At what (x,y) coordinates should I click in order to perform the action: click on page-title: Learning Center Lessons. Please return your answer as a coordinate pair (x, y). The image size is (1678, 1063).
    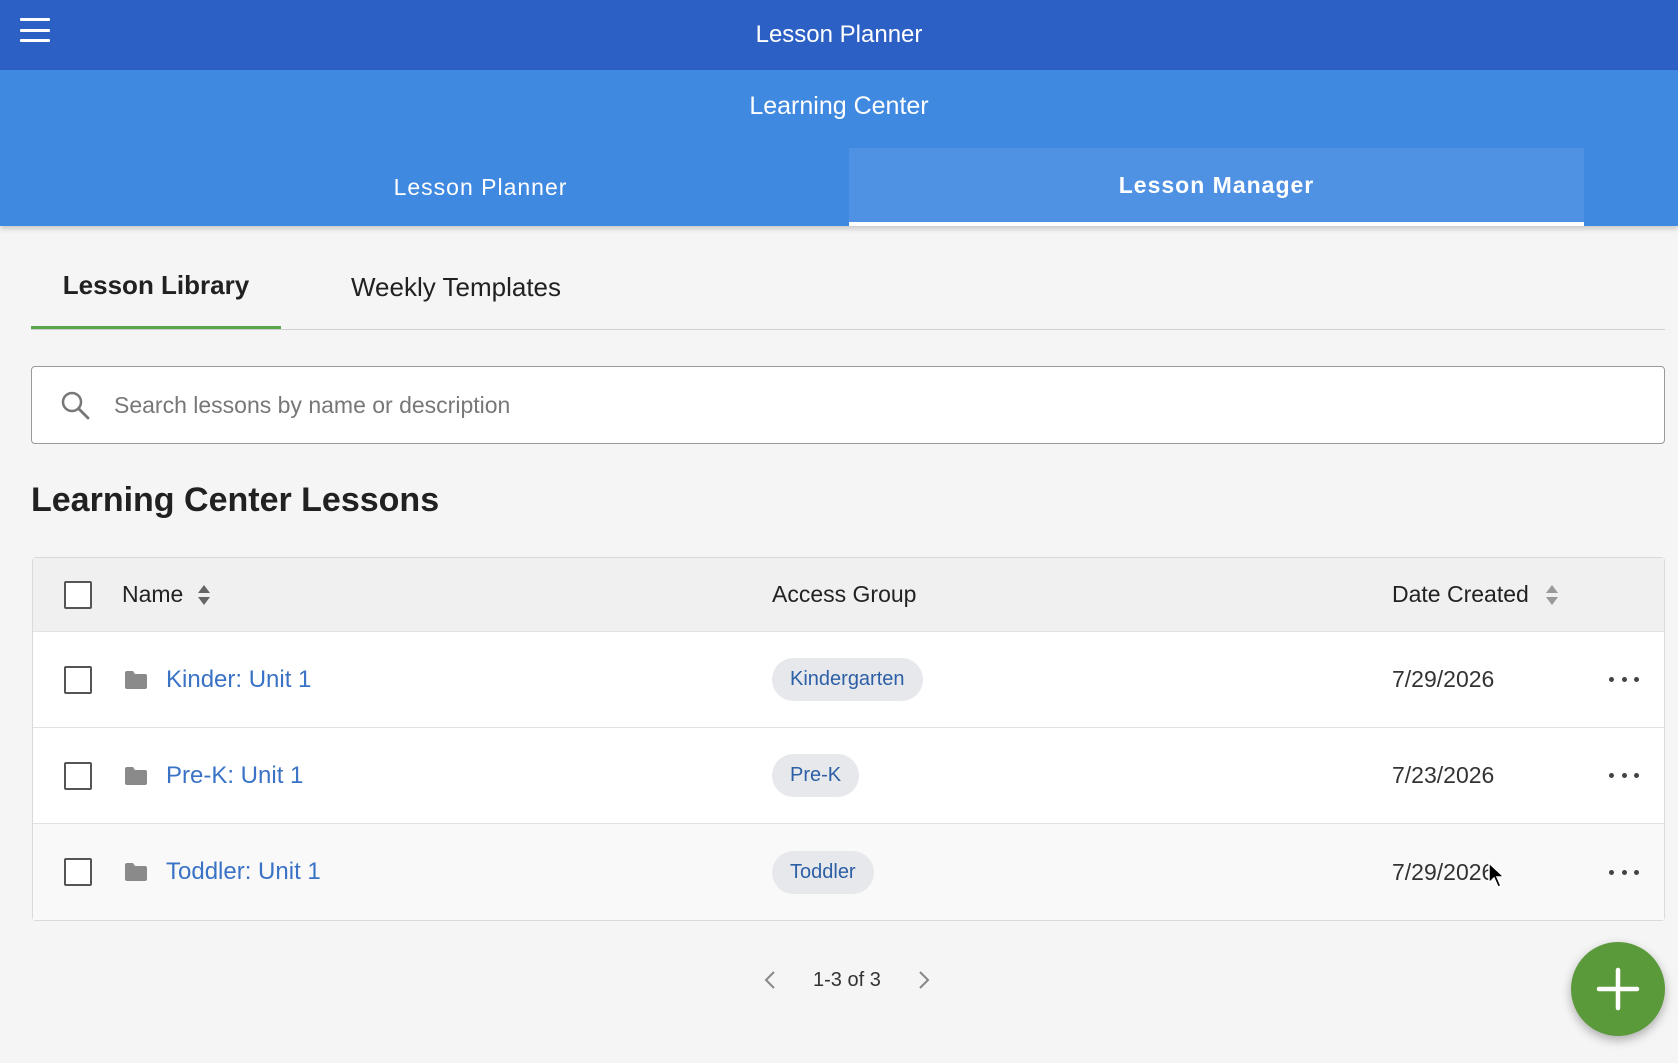
    Looking at the image, I should click on (235, 500).